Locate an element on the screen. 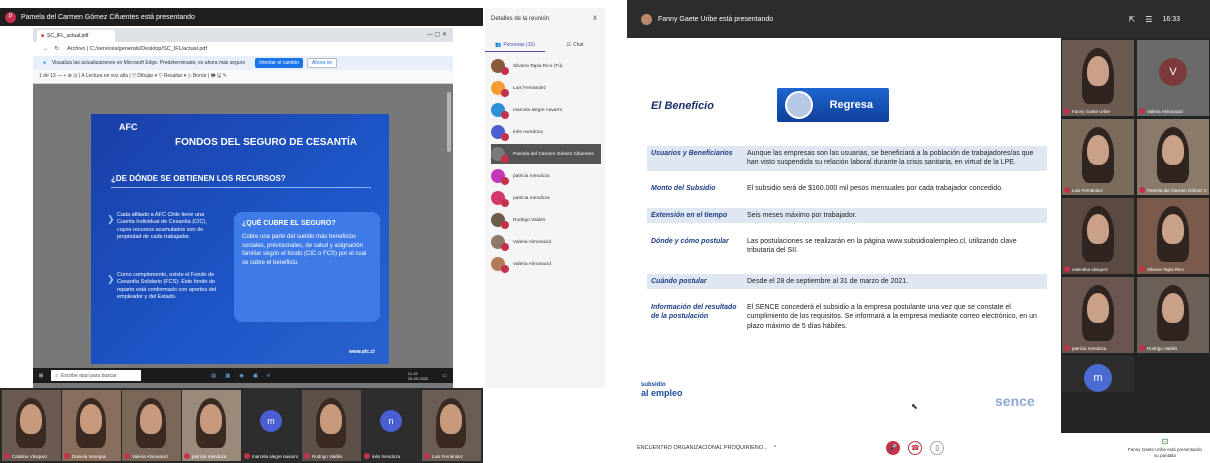 This screenshot has width=1210, height=463. pdf-scrollbar is located at coordinates (449, 122).